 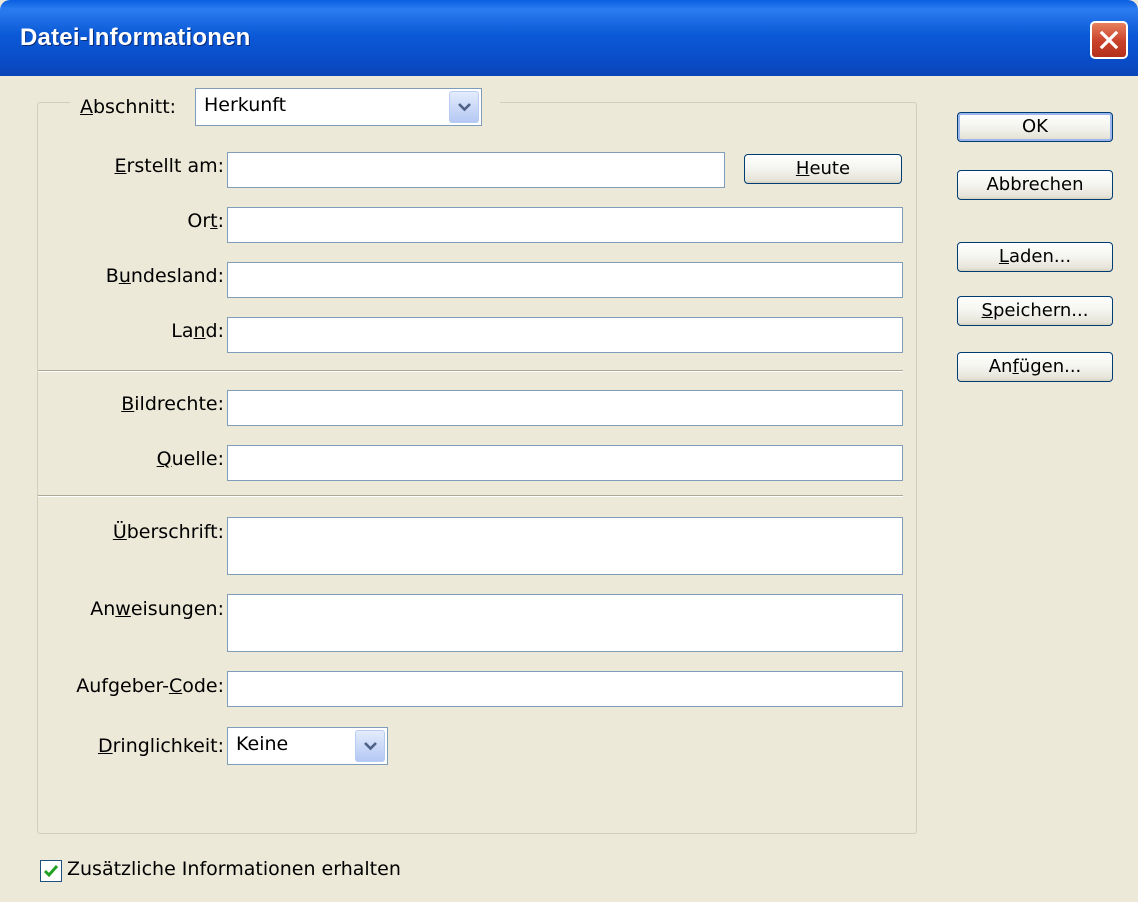 What do you see at coordinates (135, 37) in the screenshot?
I see `window-title: Datei-Informationen` at bounding box center [135, 37].